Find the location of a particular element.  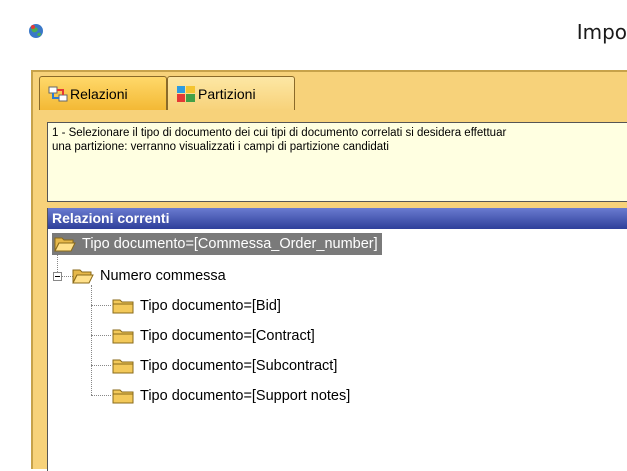

tree-node-child: Tipo documento=[Support notes] is located at coordinates (231, 396).